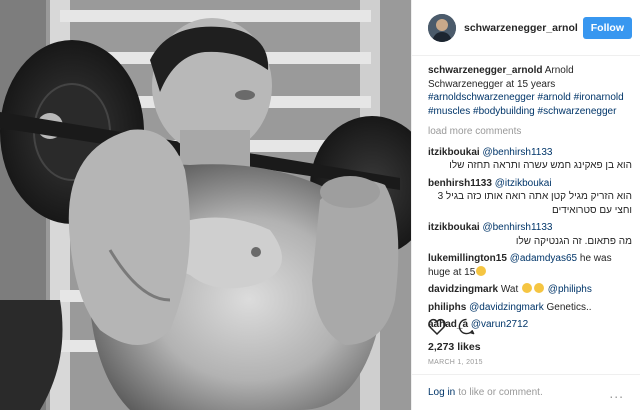 This screenshot has height=410, width=640. What do you see at coordinates (570, 289) in the screenshot?
I see `comment-mention: @philiphs` at bounding box center [570, 289].